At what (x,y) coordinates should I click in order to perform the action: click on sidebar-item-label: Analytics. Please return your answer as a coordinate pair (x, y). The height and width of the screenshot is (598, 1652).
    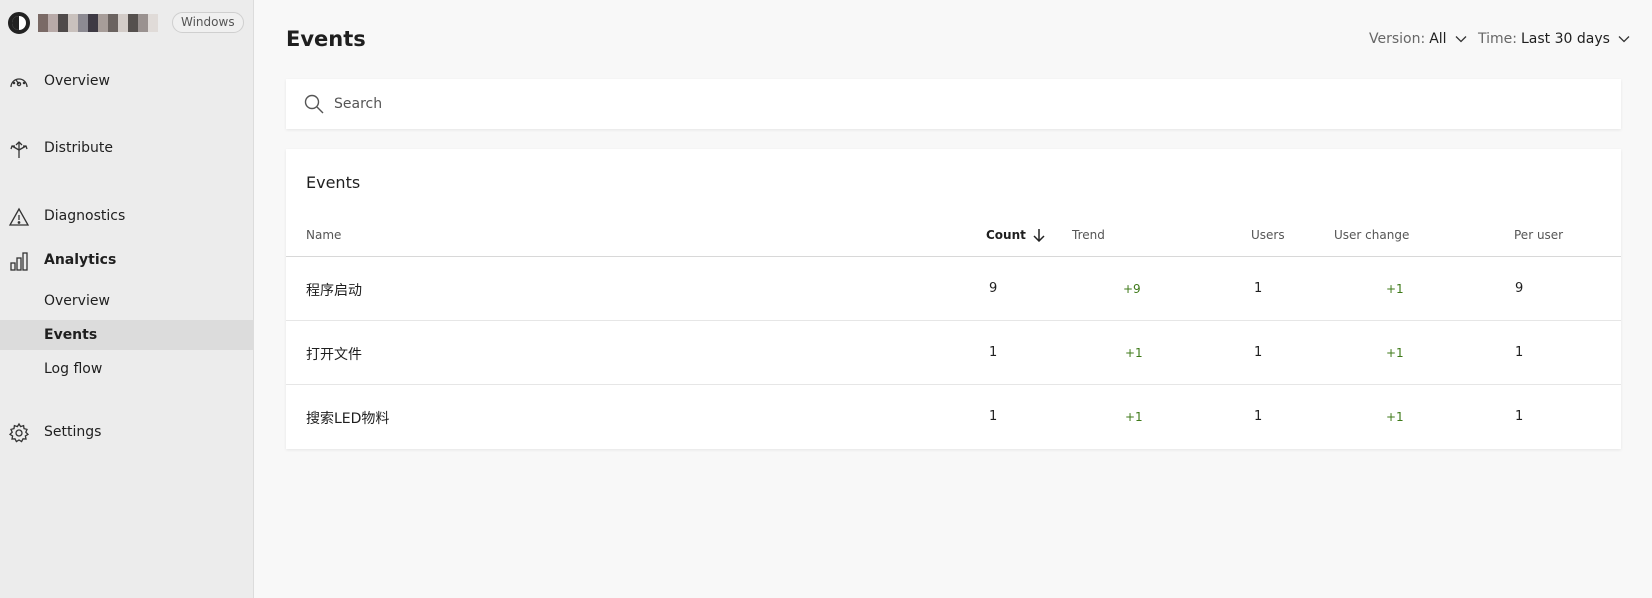
    Looking at the image, I should click on (80, 260).